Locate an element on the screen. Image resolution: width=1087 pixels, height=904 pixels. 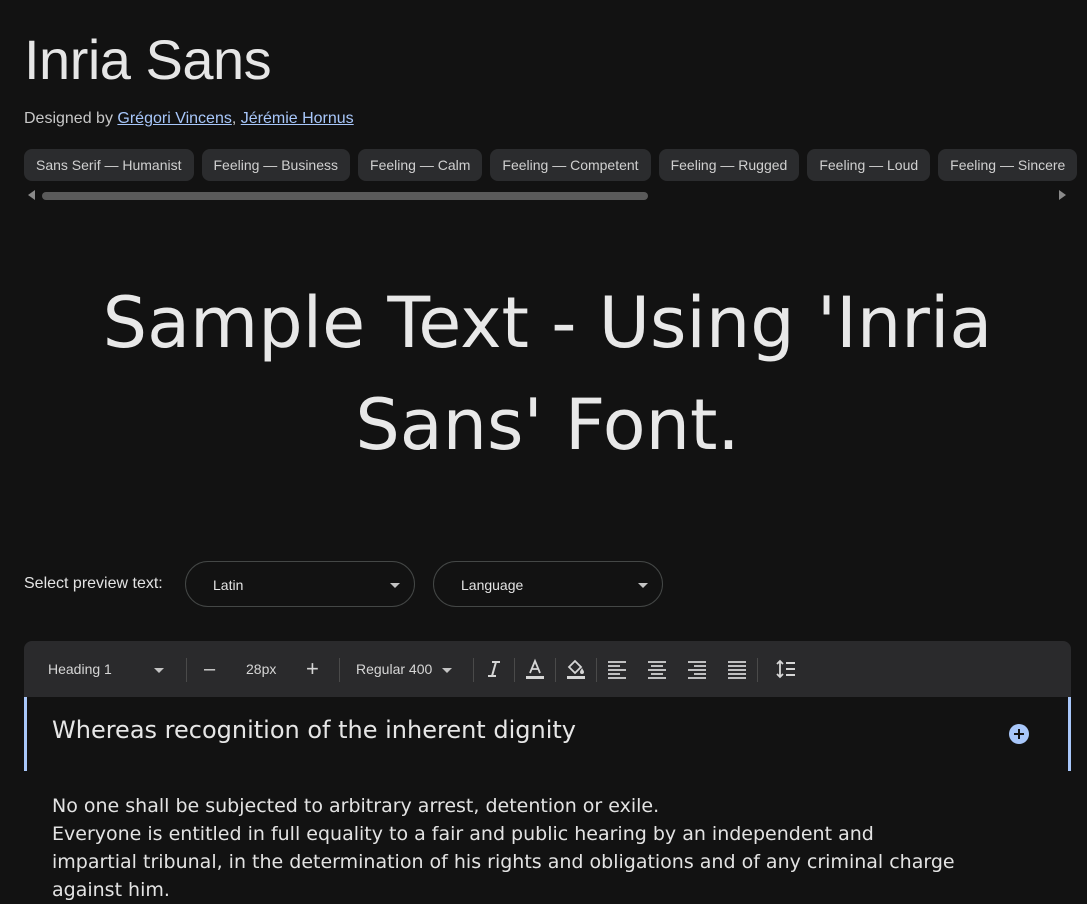
scroll-left-arrow-icon is located at coordinates (31, 195).